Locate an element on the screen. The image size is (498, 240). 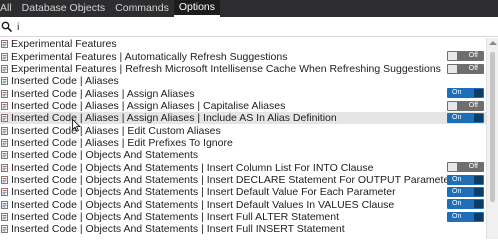
scroll-thumb is located at coordinates (492, 127).